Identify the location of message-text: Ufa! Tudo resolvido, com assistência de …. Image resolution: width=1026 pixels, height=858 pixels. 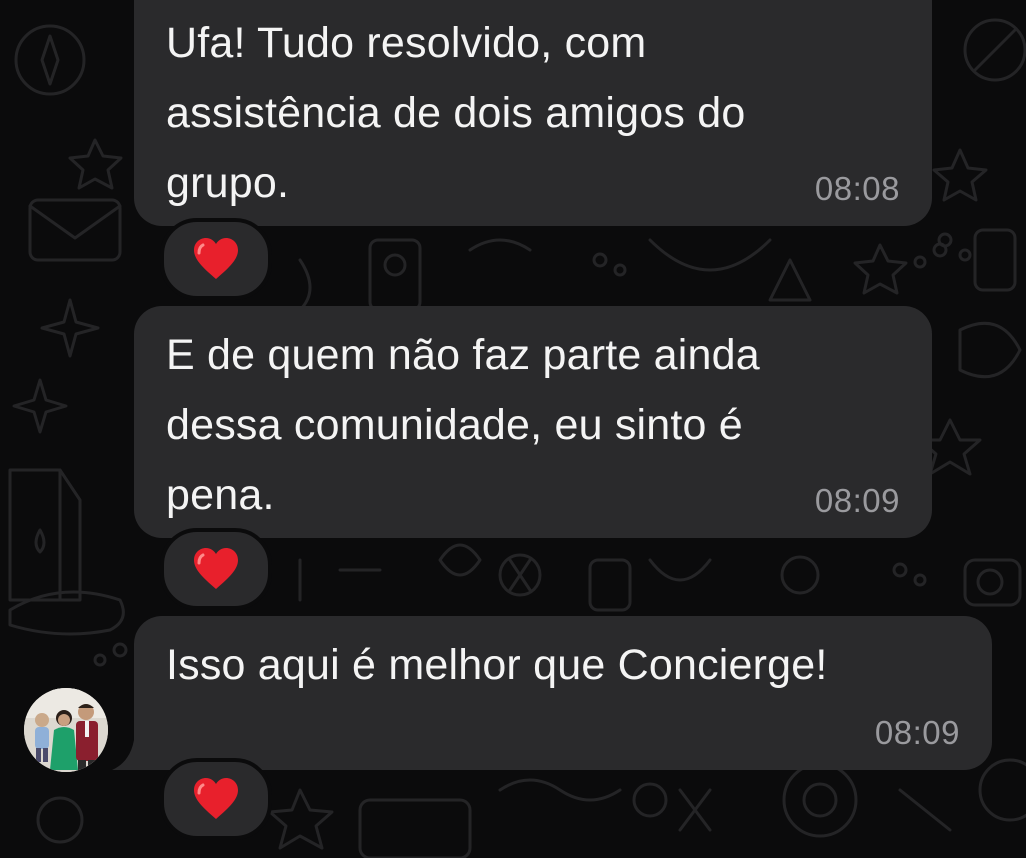
(456, 113).